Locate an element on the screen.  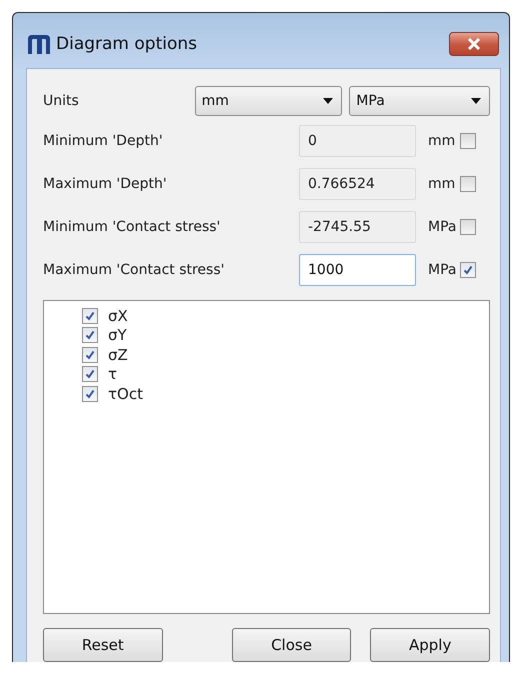
apply-button: Apply is located at coordinates (430, 645).